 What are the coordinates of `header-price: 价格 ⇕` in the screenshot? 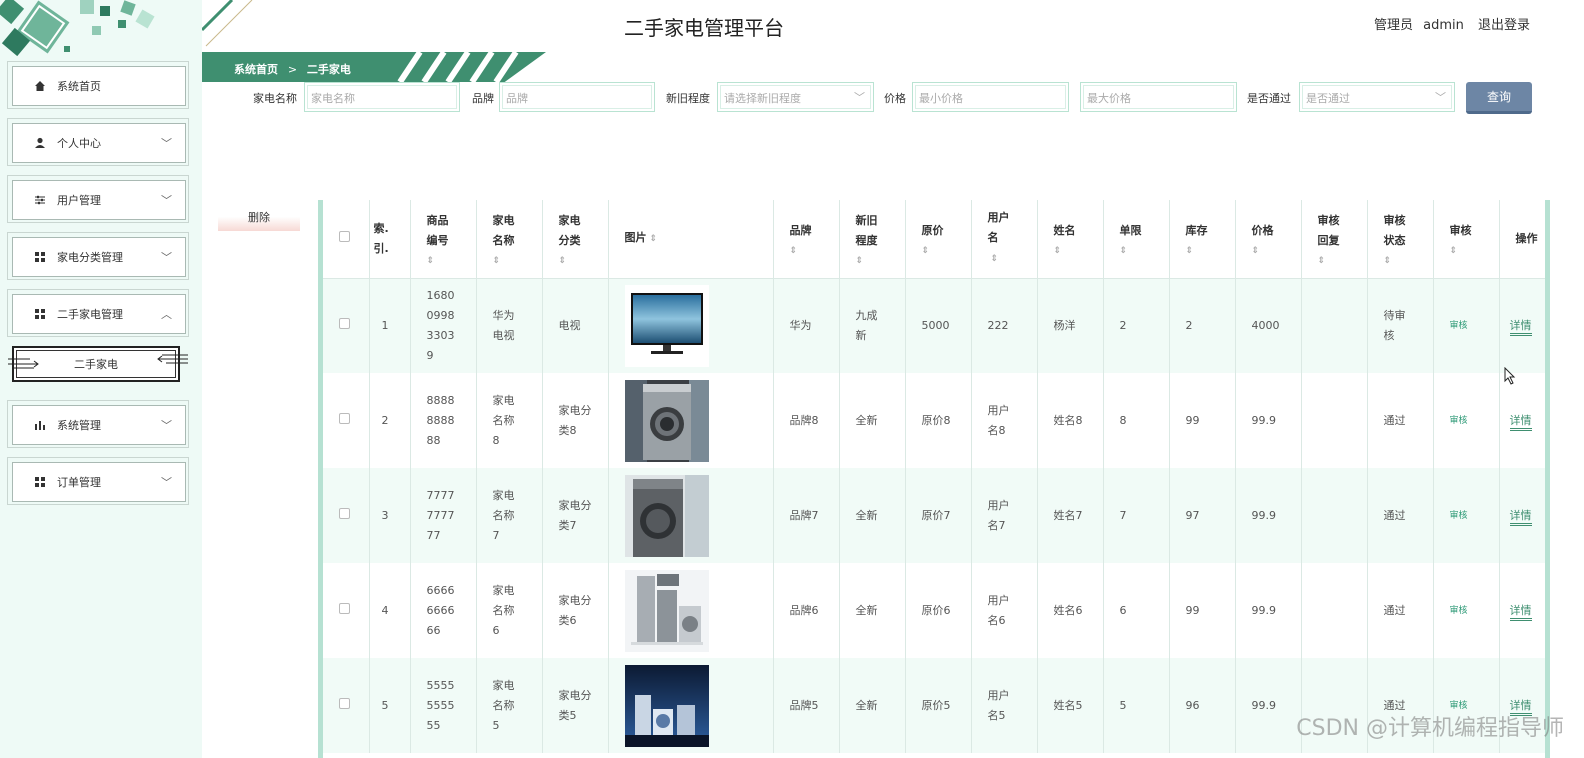 It's located at (1268, 239).